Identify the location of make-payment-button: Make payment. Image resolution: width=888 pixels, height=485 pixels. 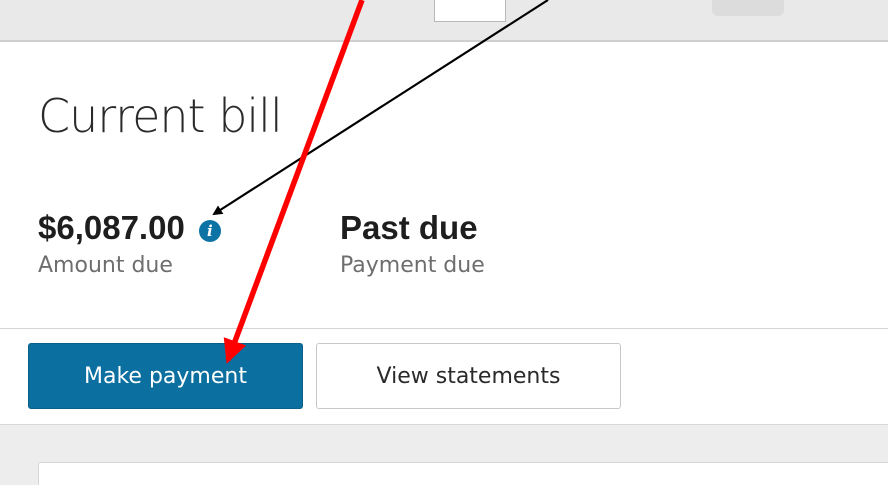
(165, 376).